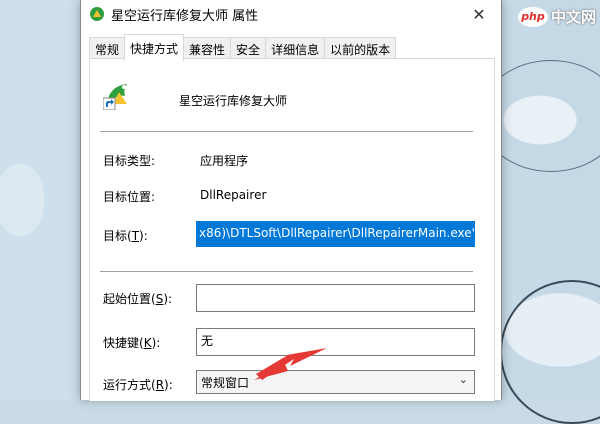 This screenshot has height=424, width=600. I want to click on tab-shortcut: 快捷方式, so click(154, 47).